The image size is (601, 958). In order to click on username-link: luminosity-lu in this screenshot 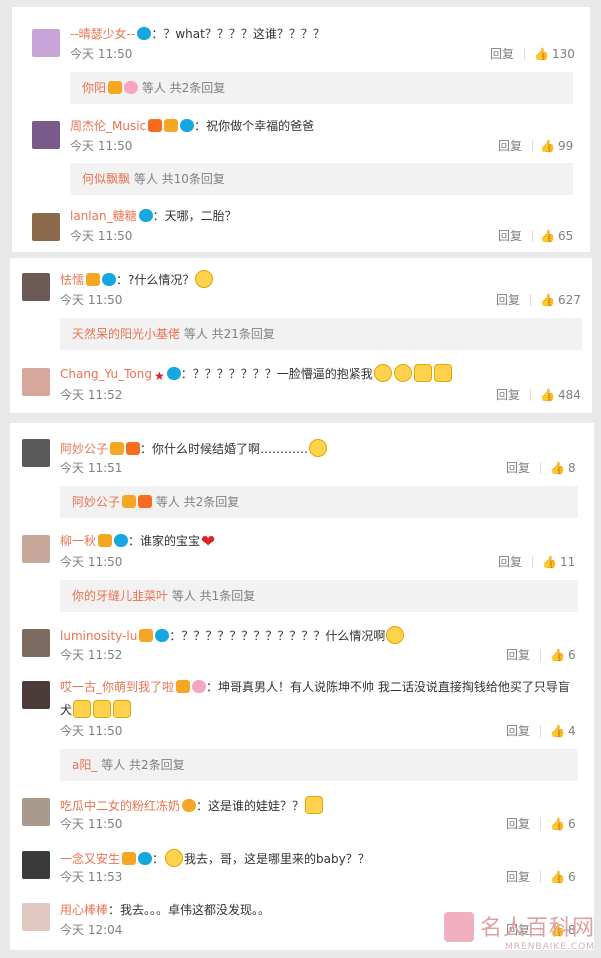, I will do `click(98, 636)`.